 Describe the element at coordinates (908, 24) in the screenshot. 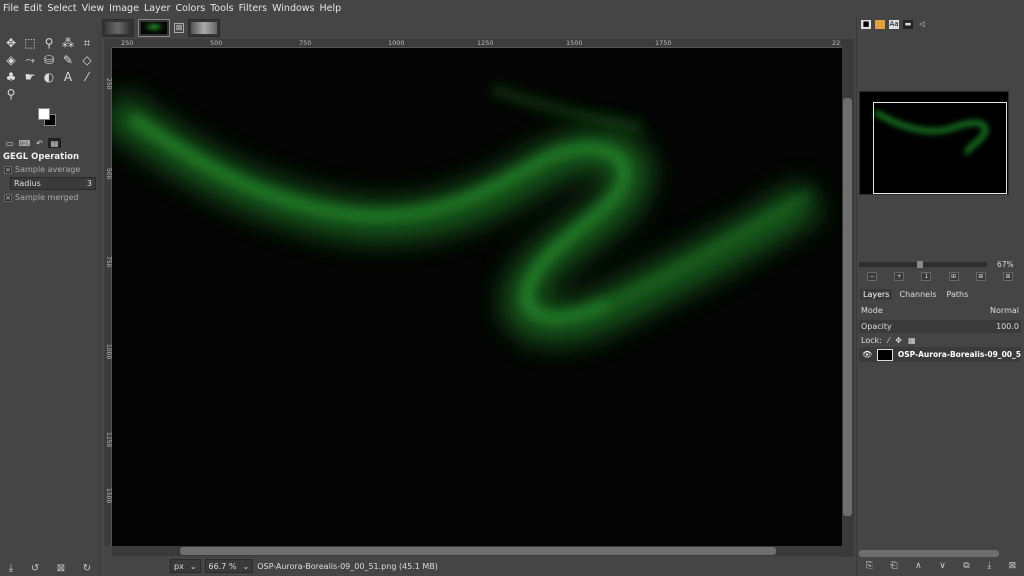

I see `navigator-tab-icon: ▬` at that location.